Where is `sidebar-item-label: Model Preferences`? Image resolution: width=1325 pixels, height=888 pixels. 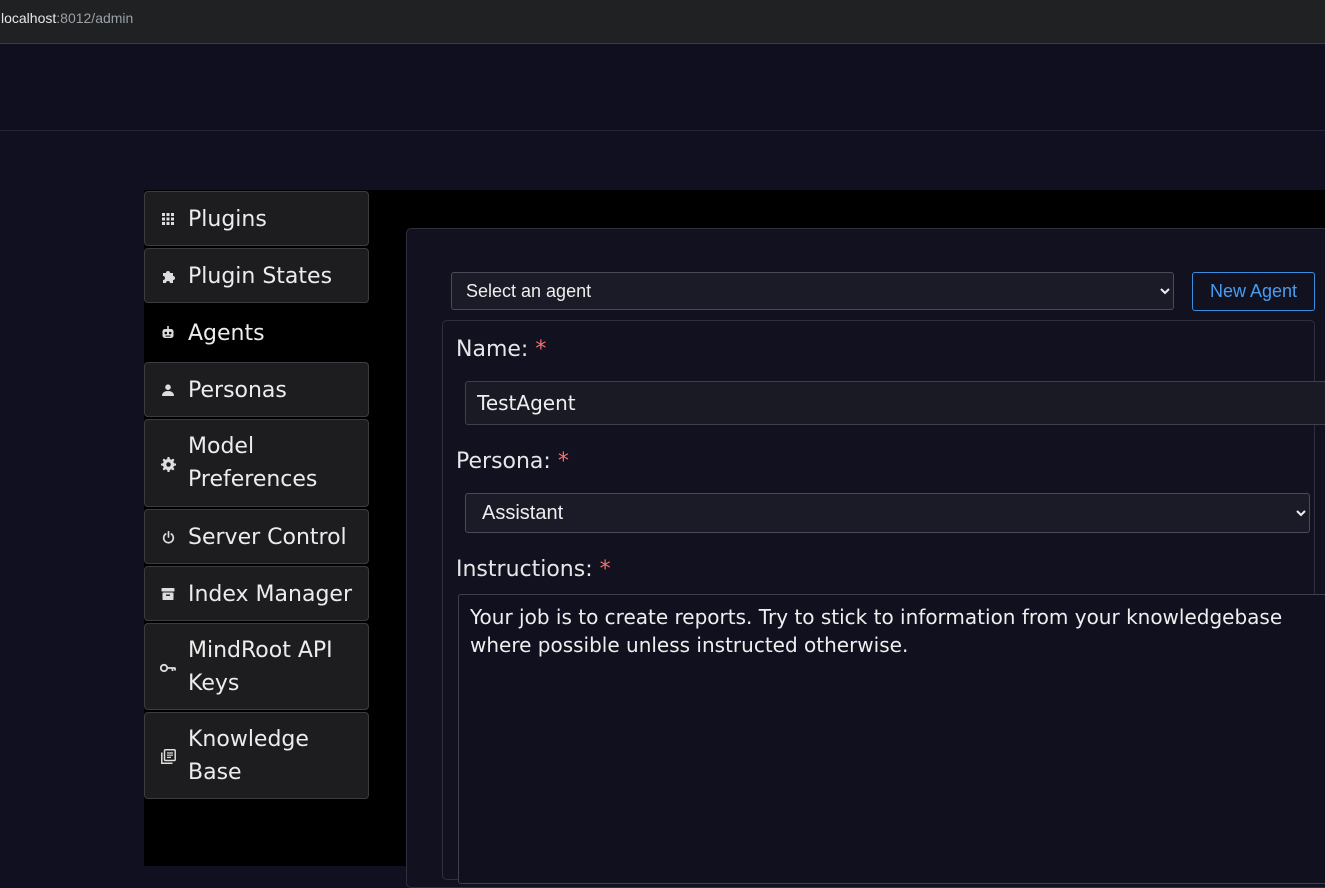
sidebar-item-label: Model Preferences is located at coordinates (253, 463).